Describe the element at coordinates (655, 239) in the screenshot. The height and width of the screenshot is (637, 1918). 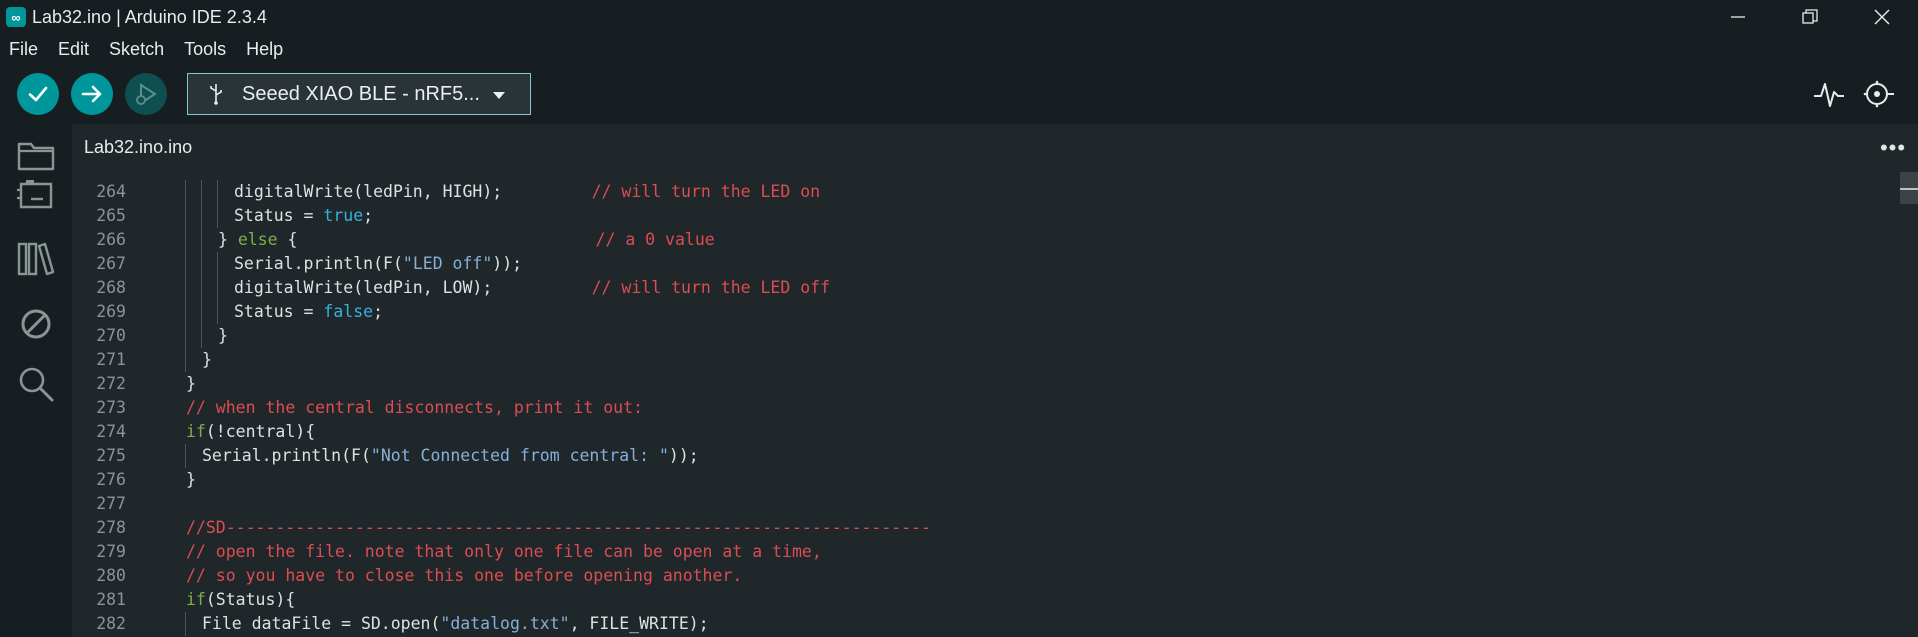
I see `code-comment: // a 0 value` at that location.